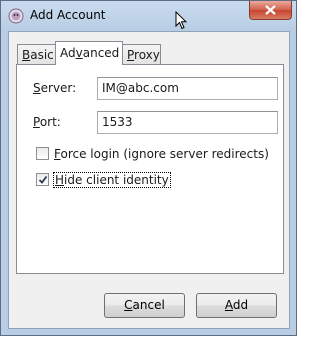 The height and width of the screenshot is (338, 320). I want to click on add-label: dd, so click(240, 305).